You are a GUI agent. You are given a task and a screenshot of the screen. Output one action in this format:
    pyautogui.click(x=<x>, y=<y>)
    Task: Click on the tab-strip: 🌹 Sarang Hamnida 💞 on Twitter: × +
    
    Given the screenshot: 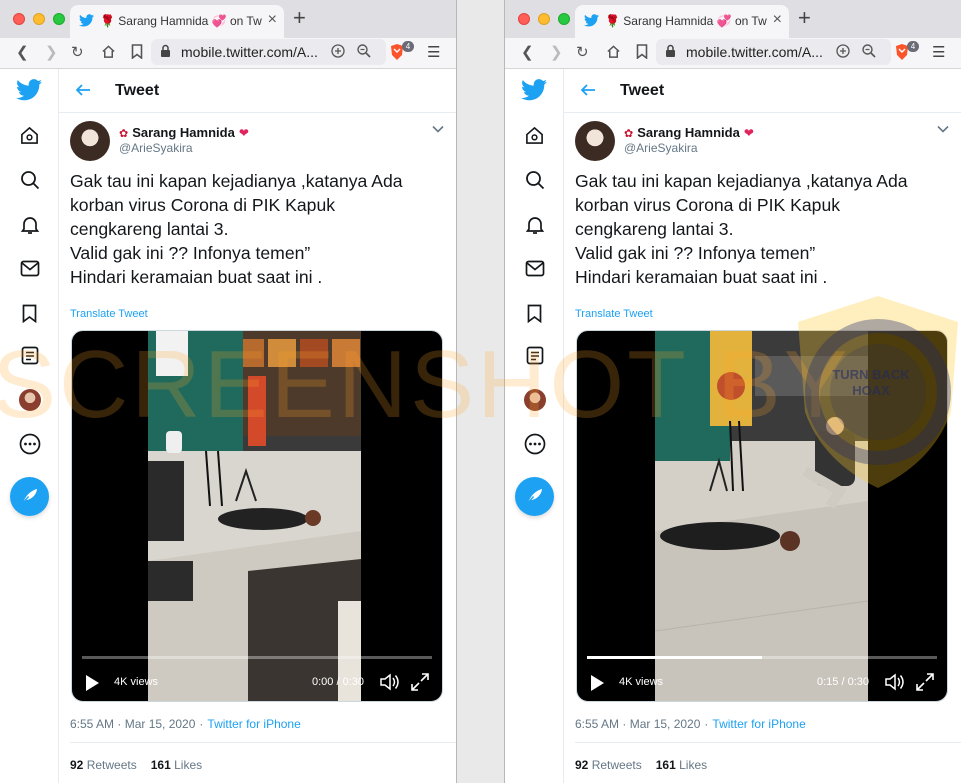 What is the action you would take?
    pyautogui.click(x=733, y=19)
    